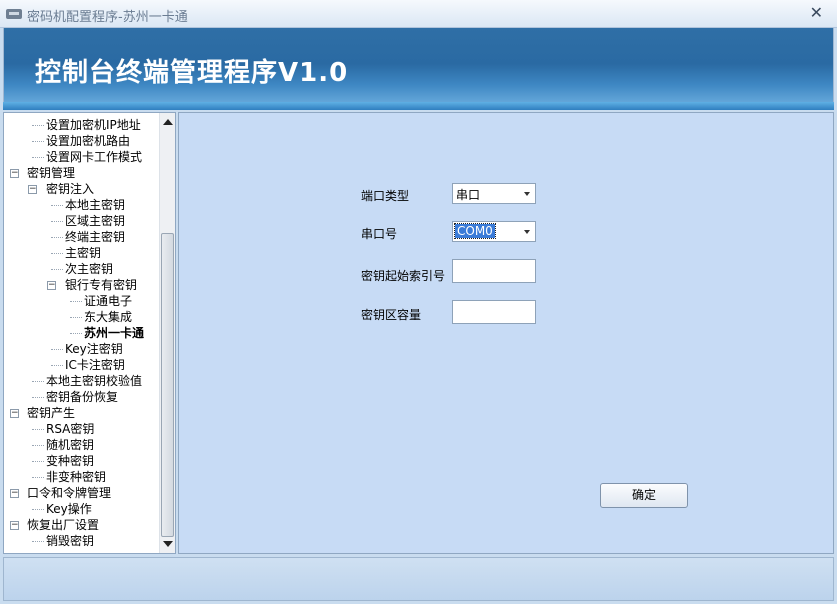 The width and height of the screenshot is (837, 604). I want to click on tree-item-label: 区域主密钥, so click(95, 221).